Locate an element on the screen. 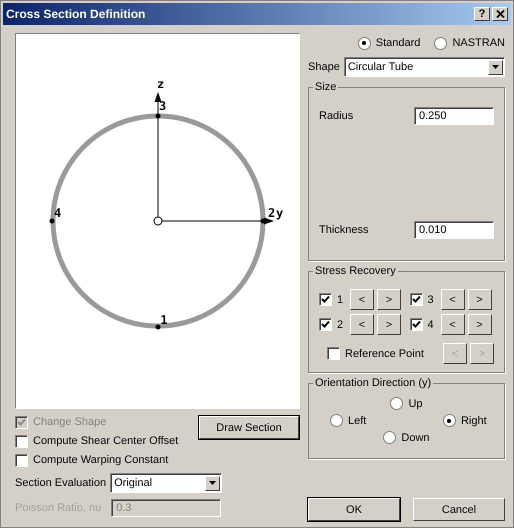 Image resolution: width=514 pixels, height=528 pixels. size-field: 0.010 is located at coordinates (454, 230).